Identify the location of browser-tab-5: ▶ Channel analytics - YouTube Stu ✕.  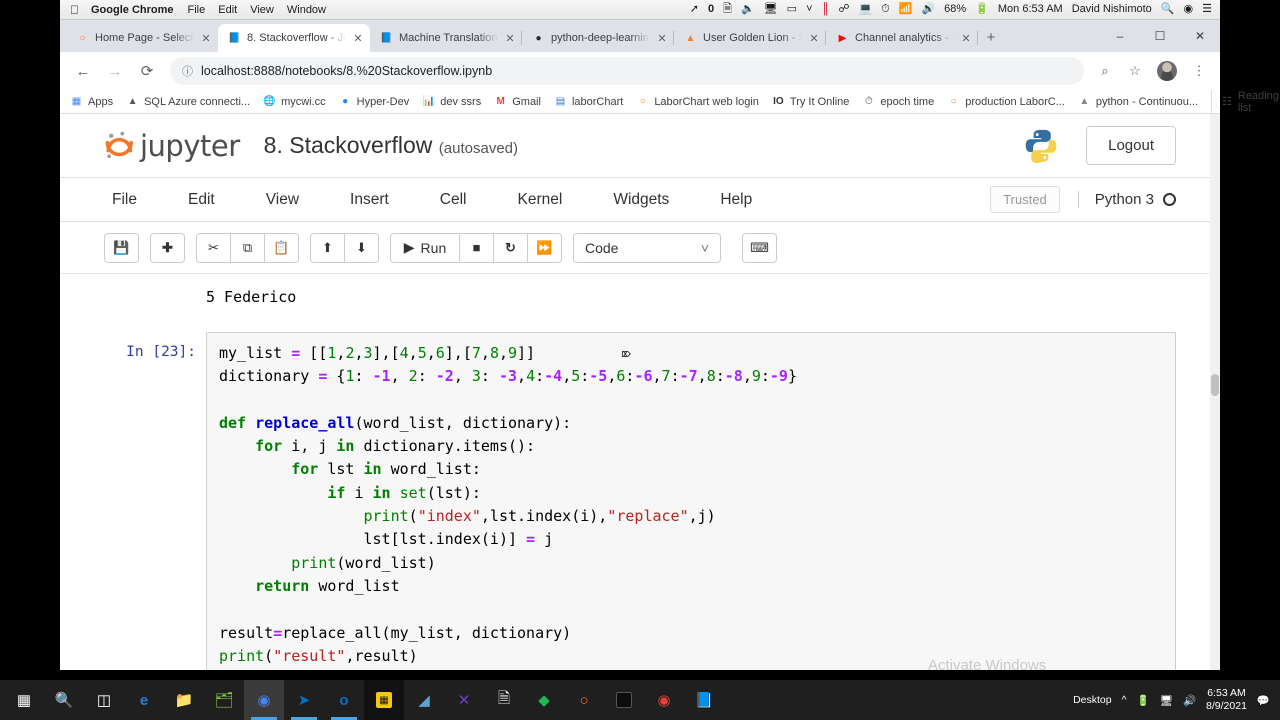
(902, 38).